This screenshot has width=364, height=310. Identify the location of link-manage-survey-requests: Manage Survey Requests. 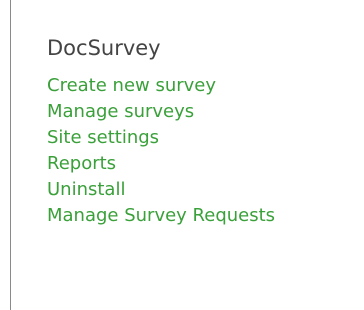
(161, 216).